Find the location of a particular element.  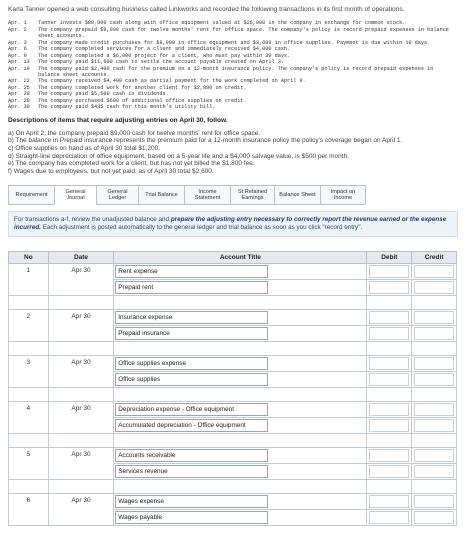

journal-row: 6 Apr 30 Wages expense is located at coordinates (232, 509).